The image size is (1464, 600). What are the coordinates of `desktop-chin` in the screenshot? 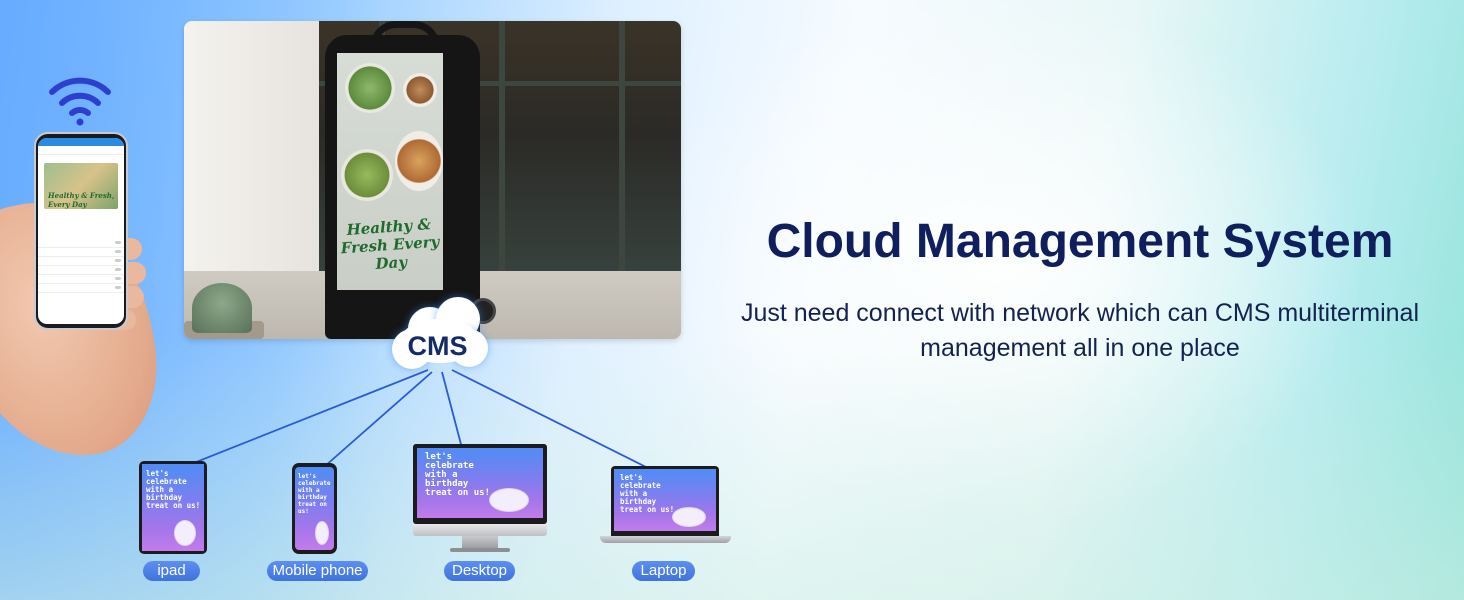 It's located at (480, 530).